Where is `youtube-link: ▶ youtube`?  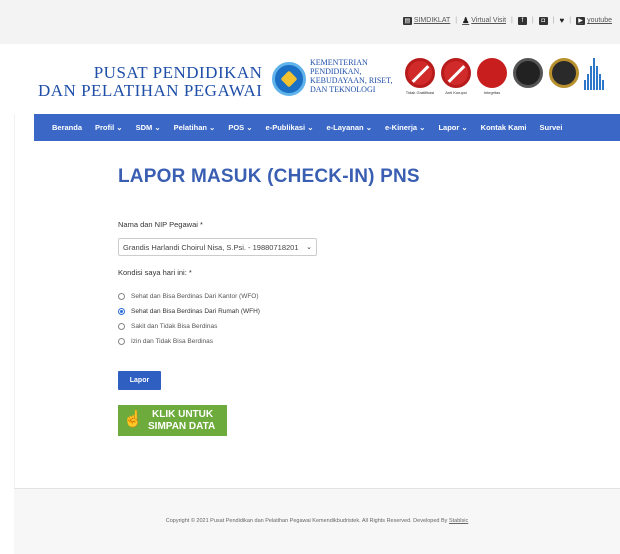
youtube-link: ▶ youtube is located at coordinates (594, 20).